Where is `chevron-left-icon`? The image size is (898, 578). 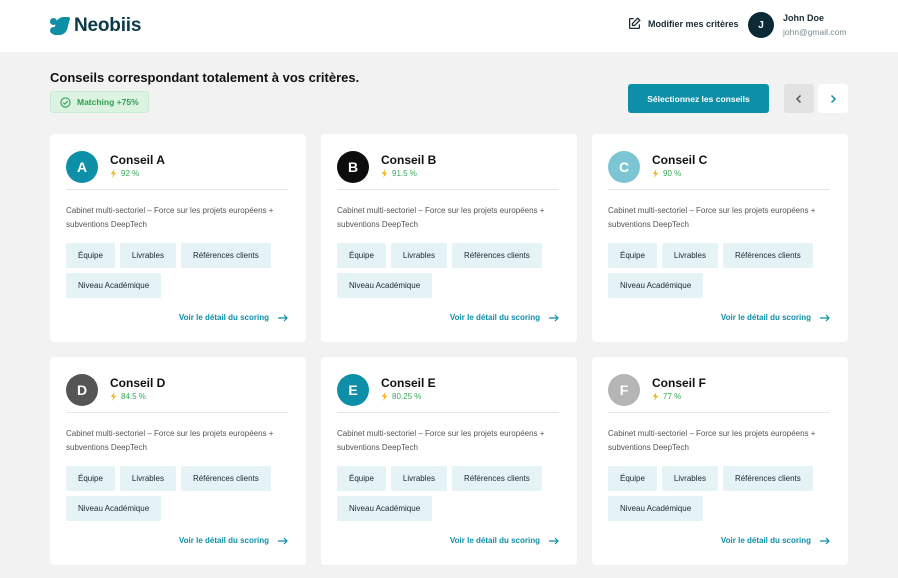
chevron-left-icon is located at coordinates (798, 98).